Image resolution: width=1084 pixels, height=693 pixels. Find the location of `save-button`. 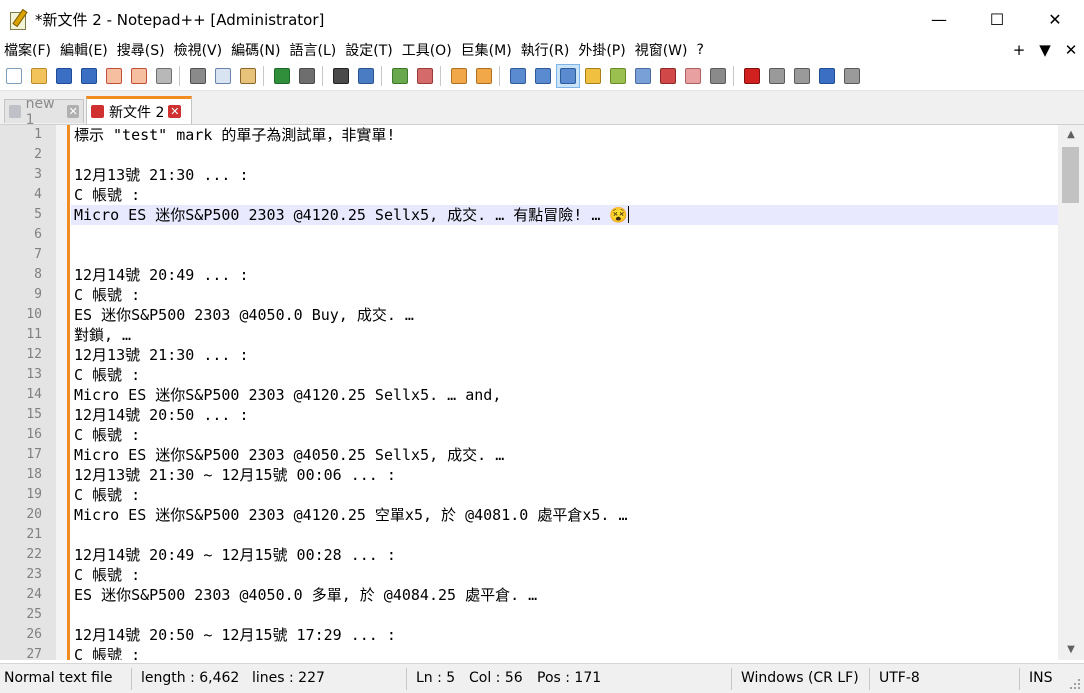

save-button is located at coordinates (64, 76).